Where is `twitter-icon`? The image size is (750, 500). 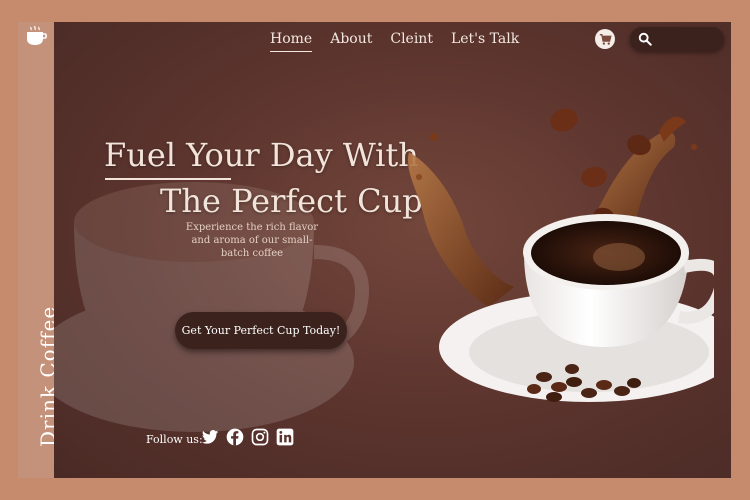 twitter-icon is located at coordinates (210, 437).